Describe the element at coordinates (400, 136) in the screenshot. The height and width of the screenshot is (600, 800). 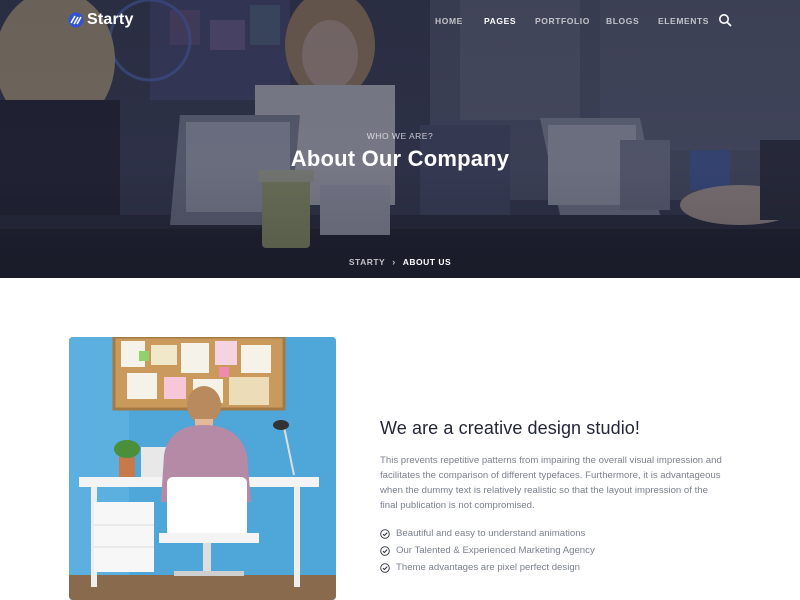
I see `hero-subtitle: WHO WE ARE?` at that location.